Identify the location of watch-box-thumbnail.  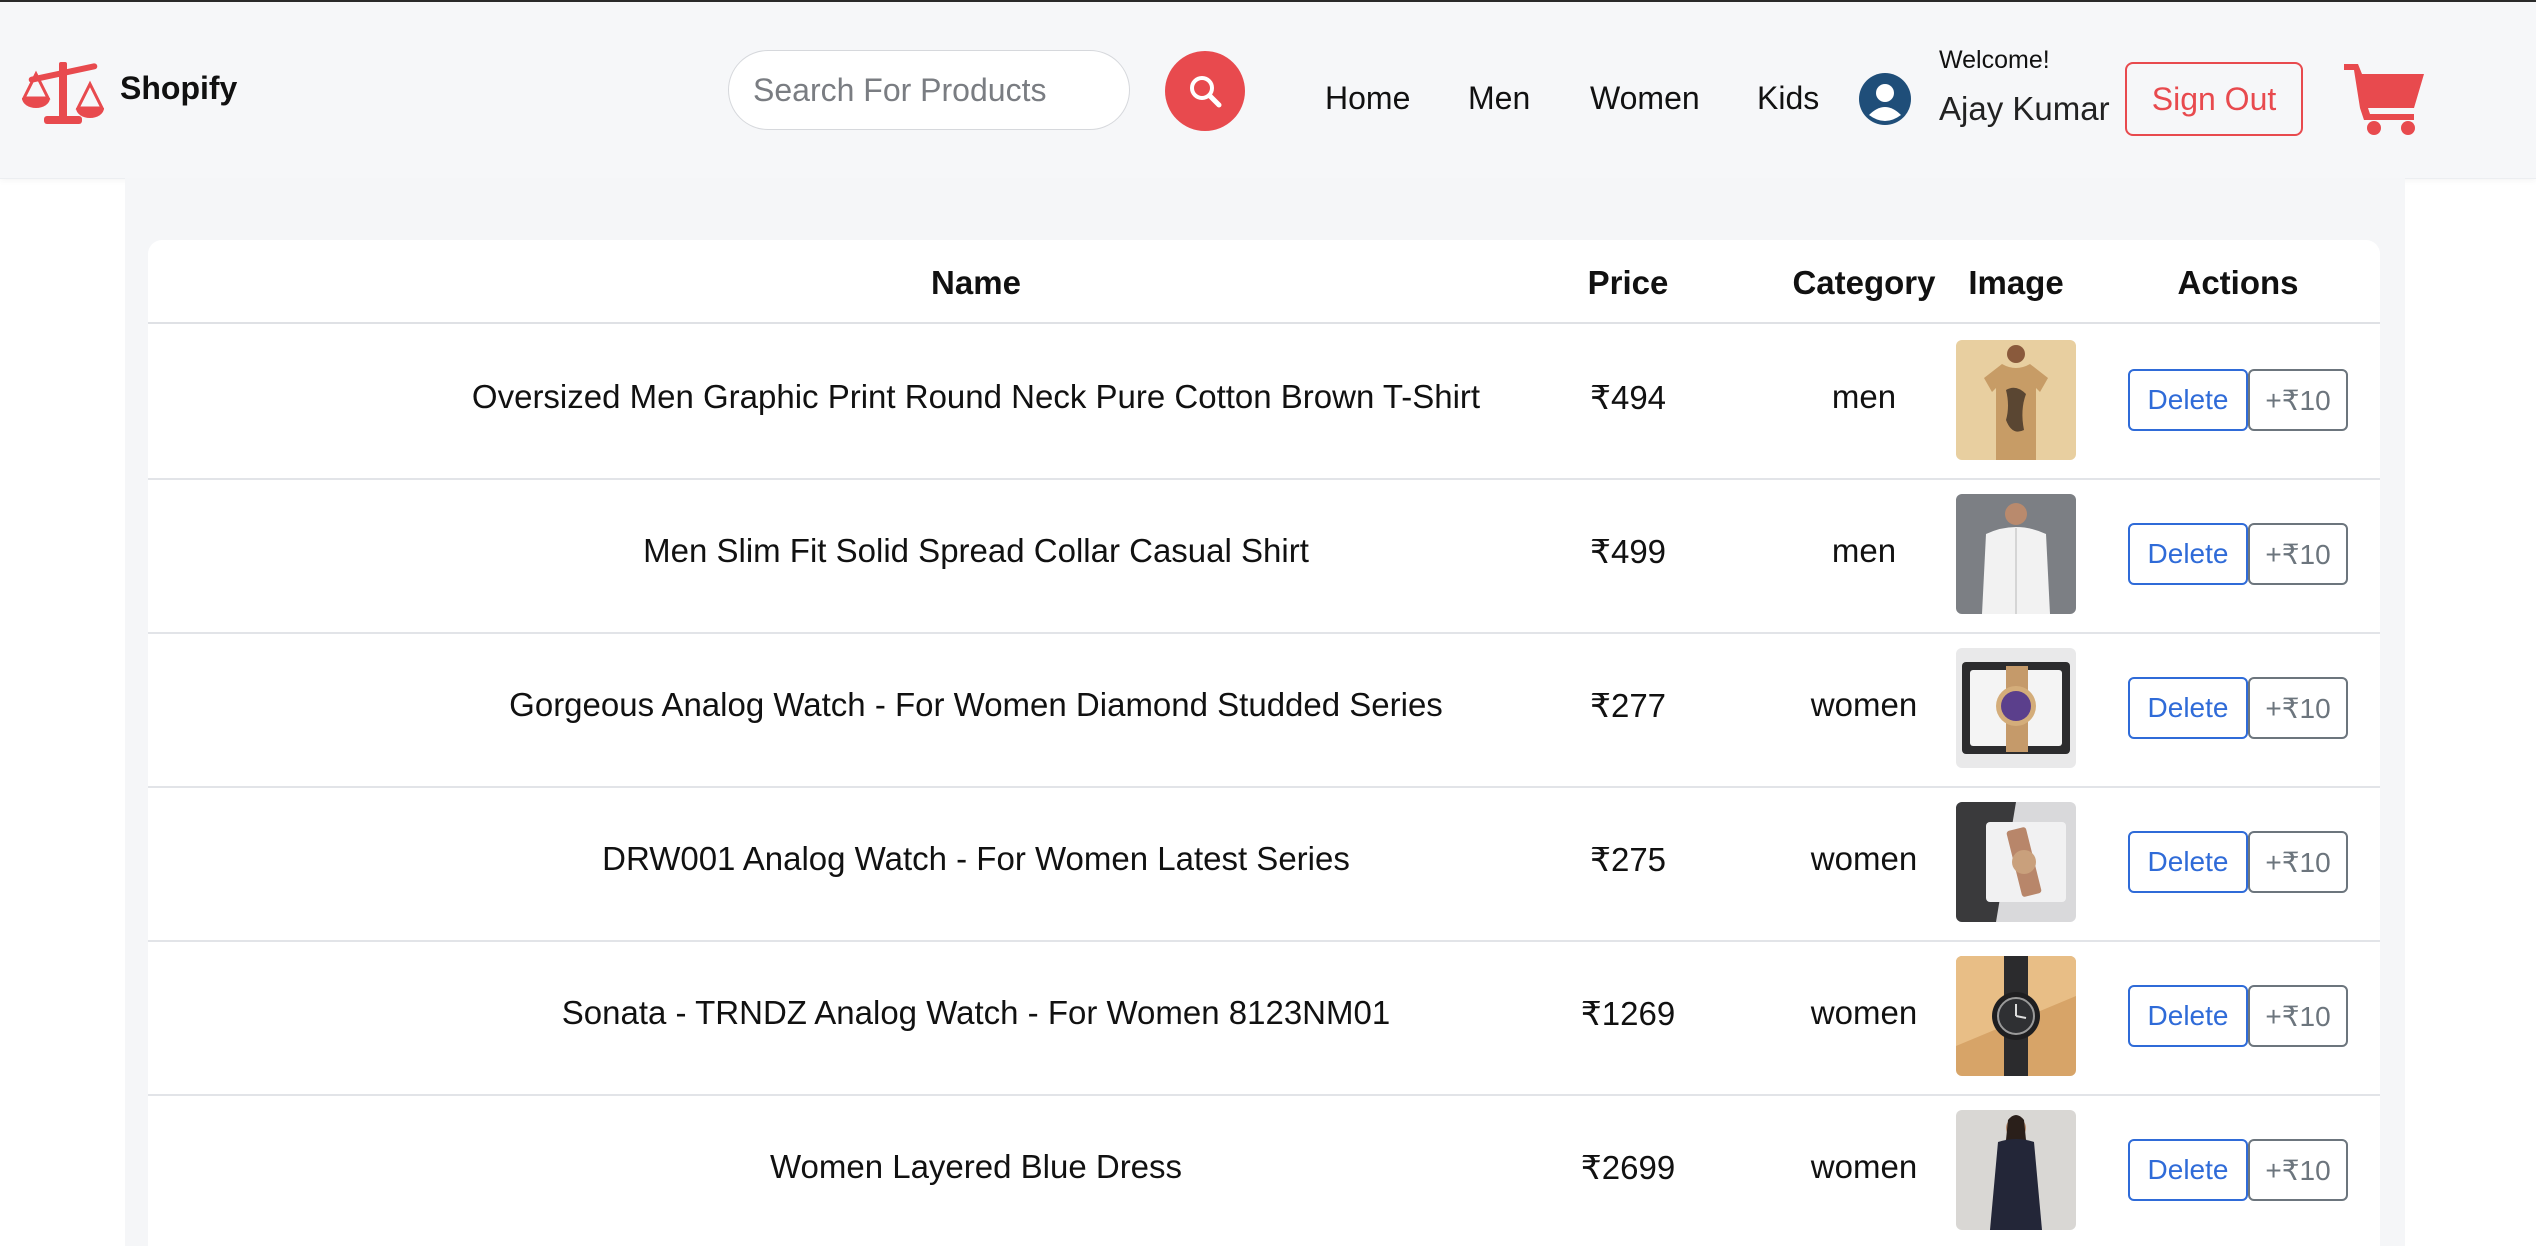
(2016, 862).